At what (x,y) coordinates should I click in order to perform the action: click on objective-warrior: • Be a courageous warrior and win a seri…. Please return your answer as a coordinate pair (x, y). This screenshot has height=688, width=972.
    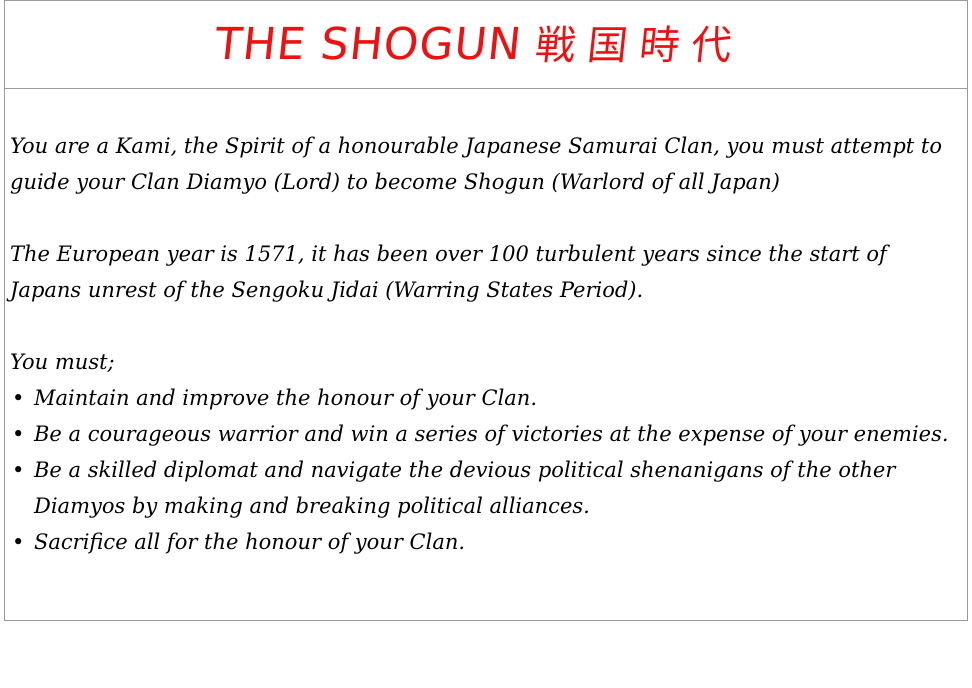
    Looking at the image, I should click on (482, 434).